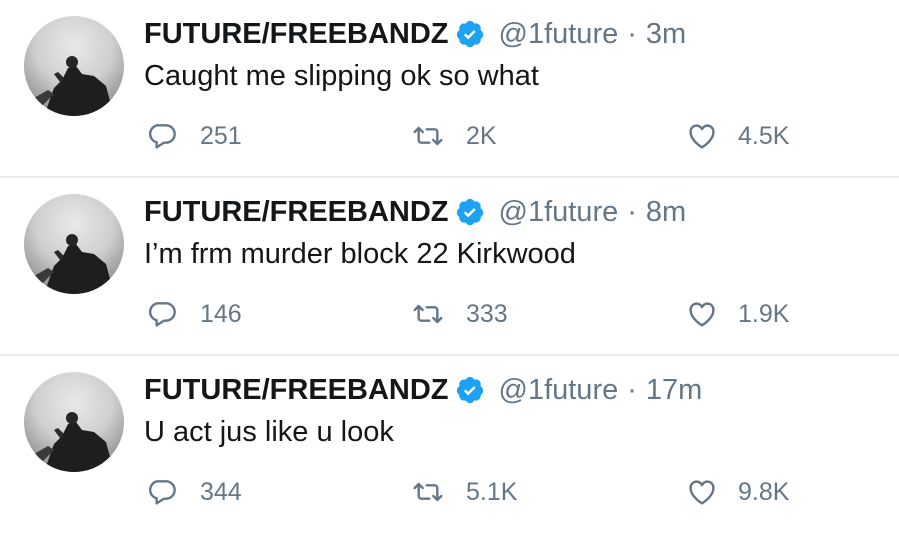  Describe the element at coordinates (464, 492) in the screenshot. I see `retweet-button: 5.1K` at that location.